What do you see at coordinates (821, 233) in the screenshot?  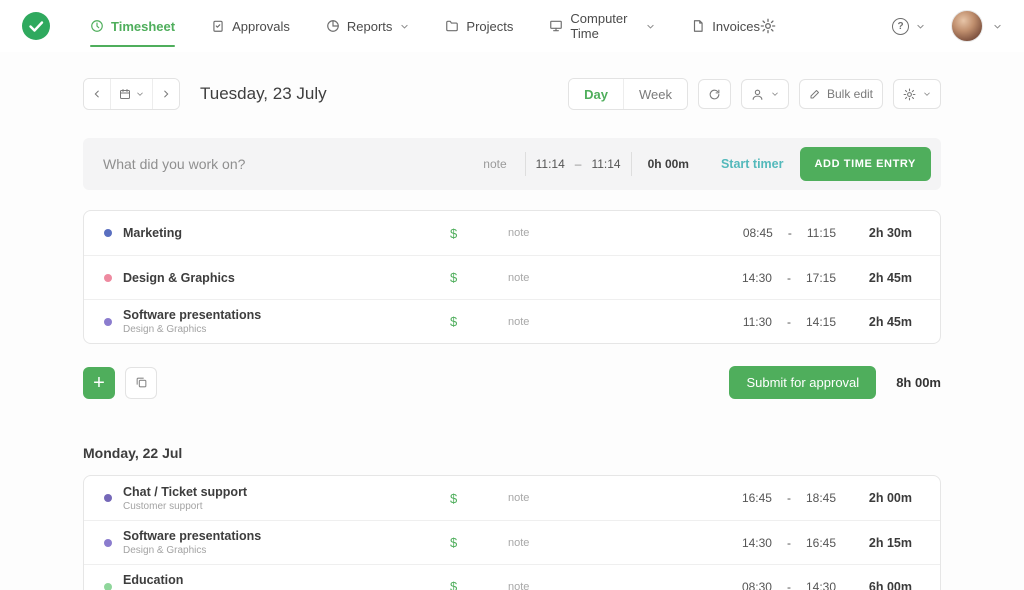 I see `end-time: 11:15` at bounding box center [821, 233].